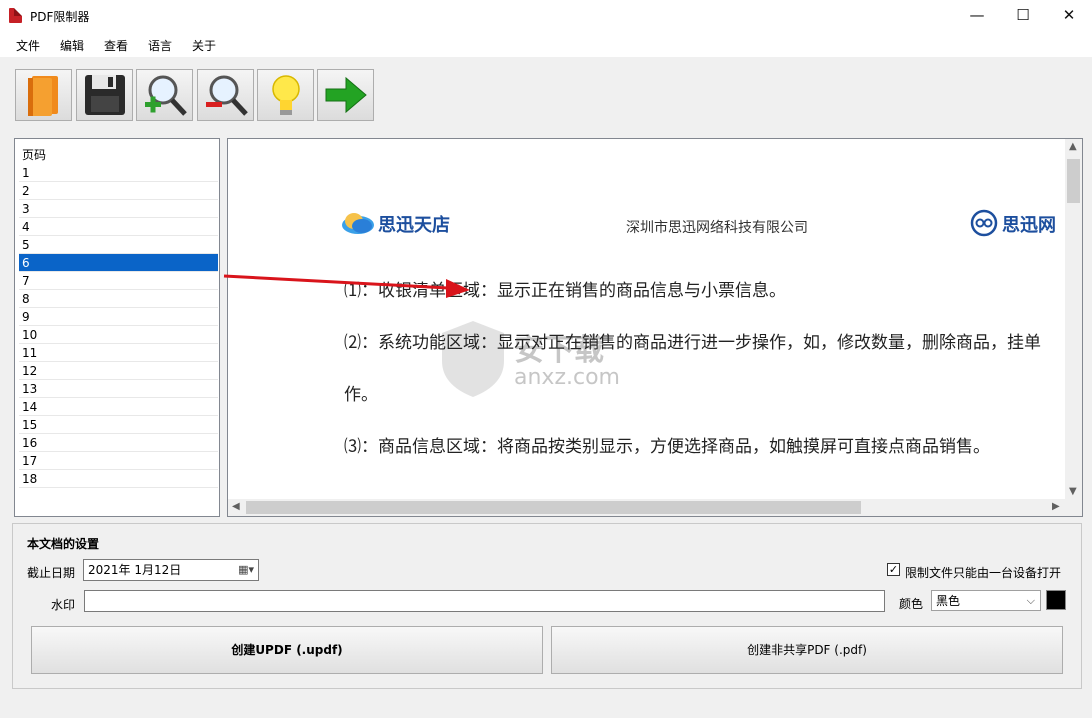 This screenshot has height=718, width=1092. What do you see at coordinates (63, 544) in the screenshot?
I see `settings-title: 本文档的设置` at bounding box center [63, 544].